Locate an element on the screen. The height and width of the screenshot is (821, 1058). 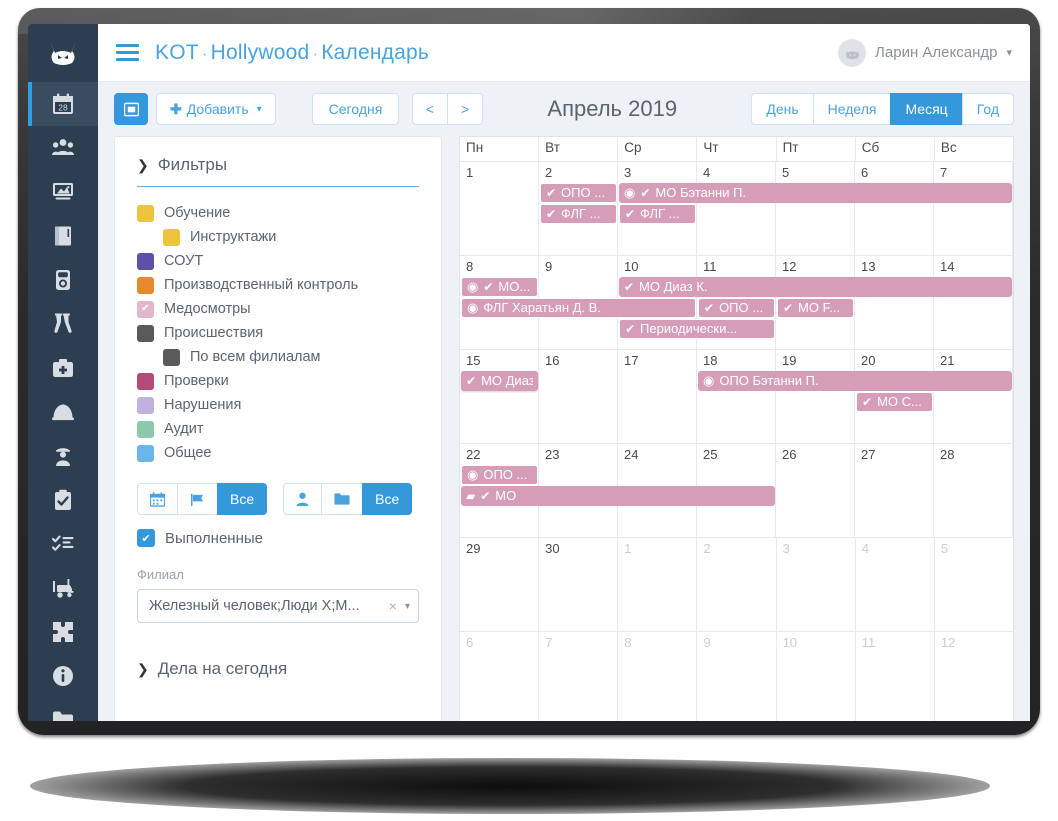
rail-calendar: 28 is located at coordinates (63, 104).